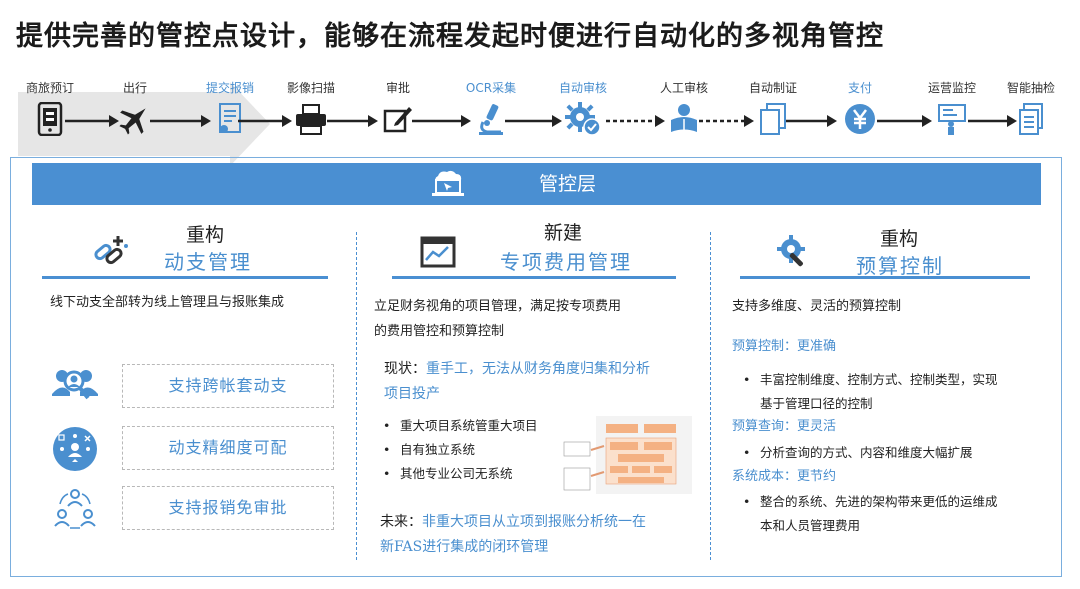 The width and height of the screenshot is (1080, 589). What do you see at coordinates (794, 254) in the screenshot?
I see `wrench-gear-icon` at bounding box center [794, 254].